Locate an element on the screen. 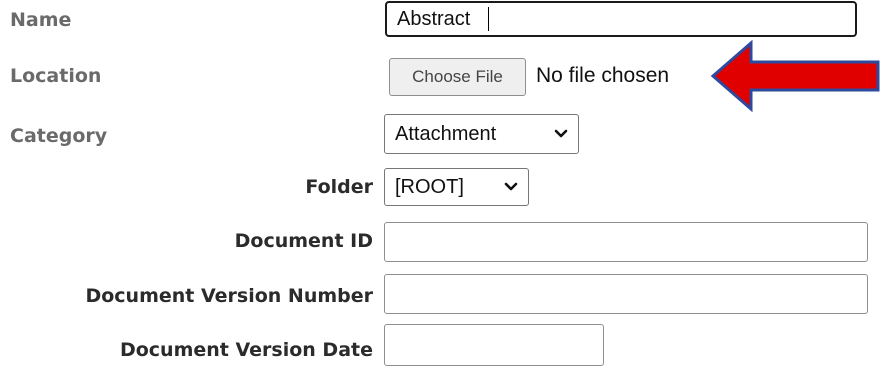  name-input is located at coordinates (621, 19).